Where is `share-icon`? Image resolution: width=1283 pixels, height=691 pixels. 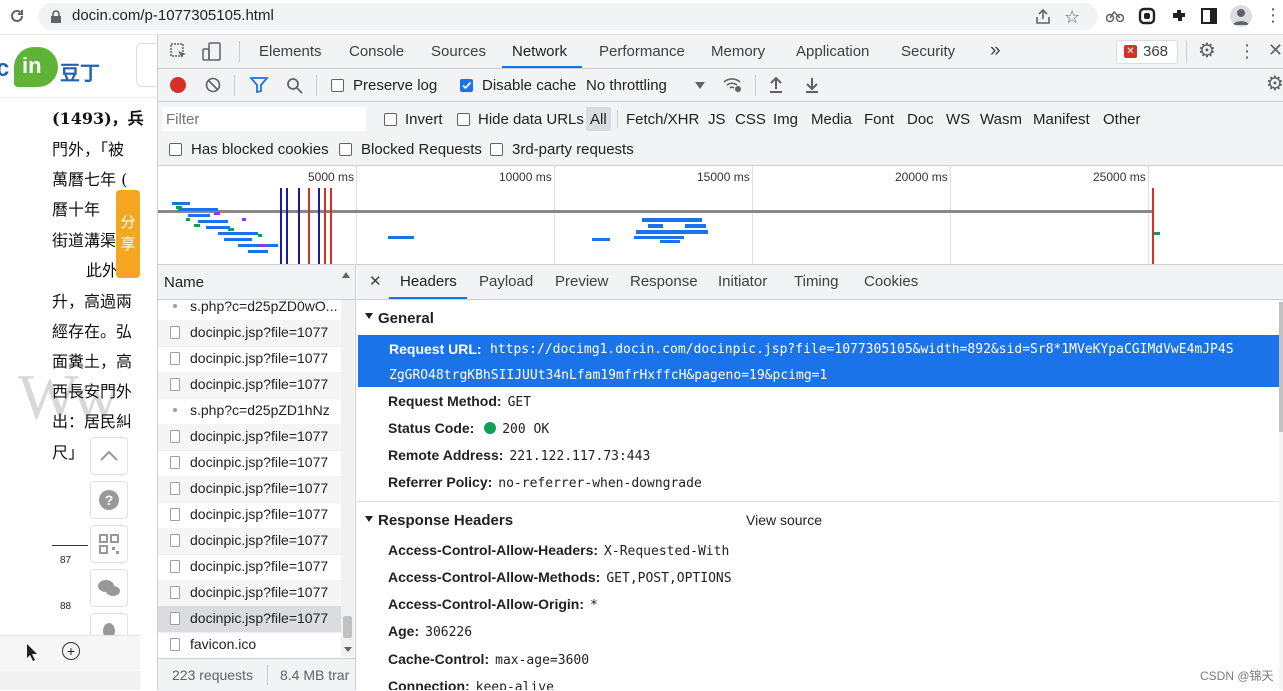 share-icon is located at coordinates (1043, 18).